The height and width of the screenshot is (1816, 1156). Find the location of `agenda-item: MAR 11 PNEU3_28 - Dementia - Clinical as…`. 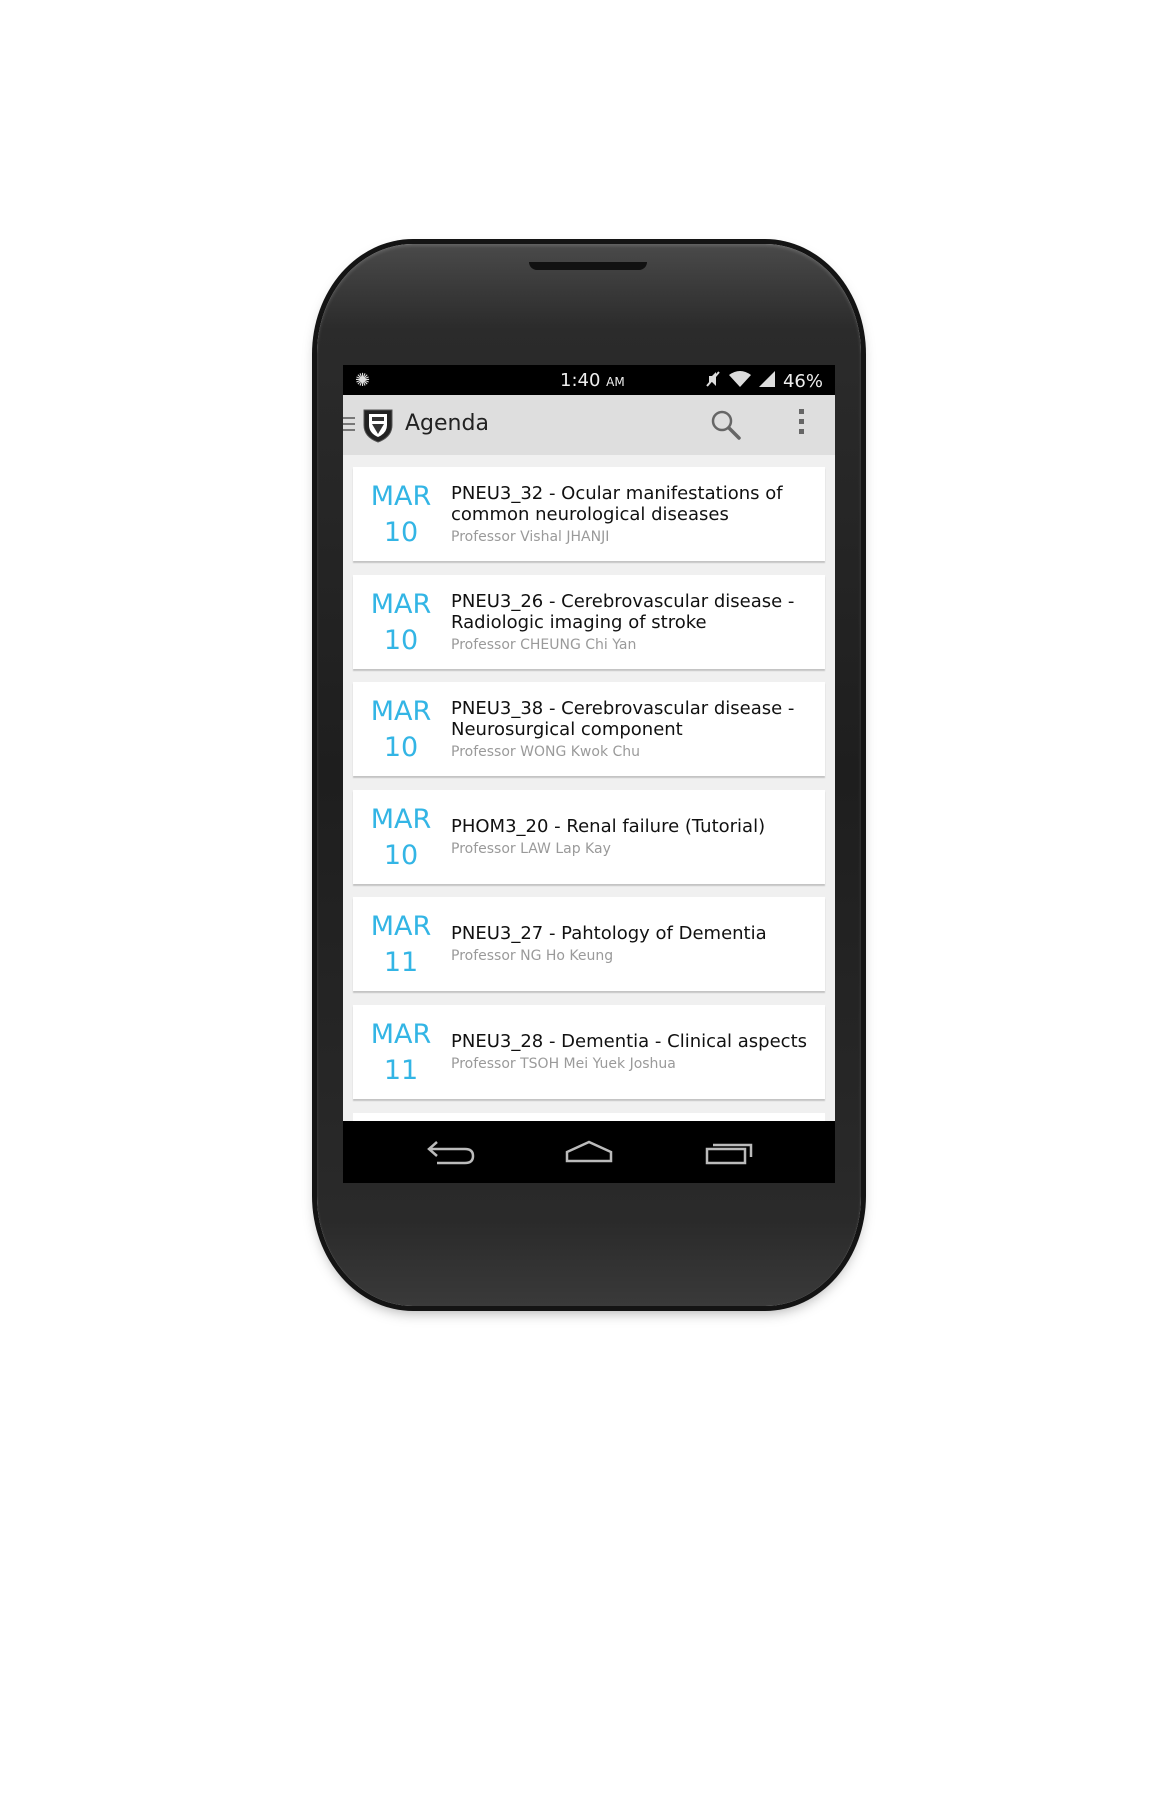

agenda-item: MAR 11 PNEU3_28 - Dementia - Clinical as… is located at coordinates (589, 1051).